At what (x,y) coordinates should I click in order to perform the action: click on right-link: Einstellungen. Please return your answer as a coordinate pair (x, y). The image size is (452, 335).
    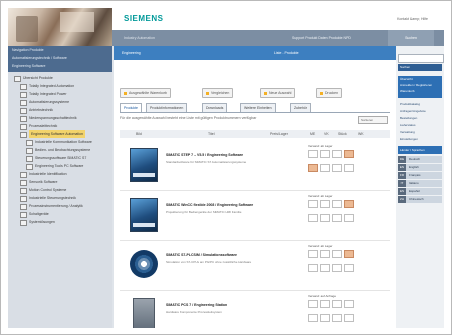
    Looking at the image, I should click on (409, 139).